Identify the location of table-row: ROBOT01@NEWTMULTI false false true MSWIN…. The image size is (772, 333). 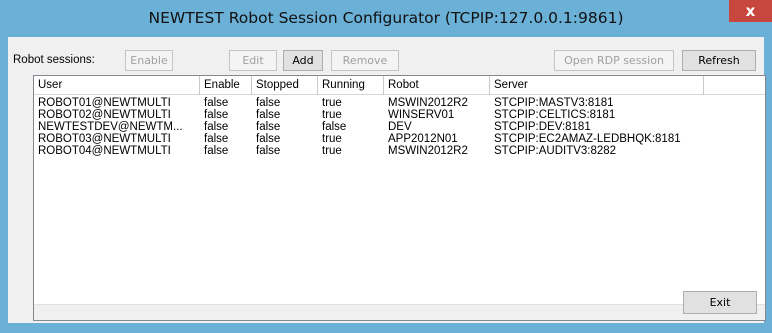
(399, 103).